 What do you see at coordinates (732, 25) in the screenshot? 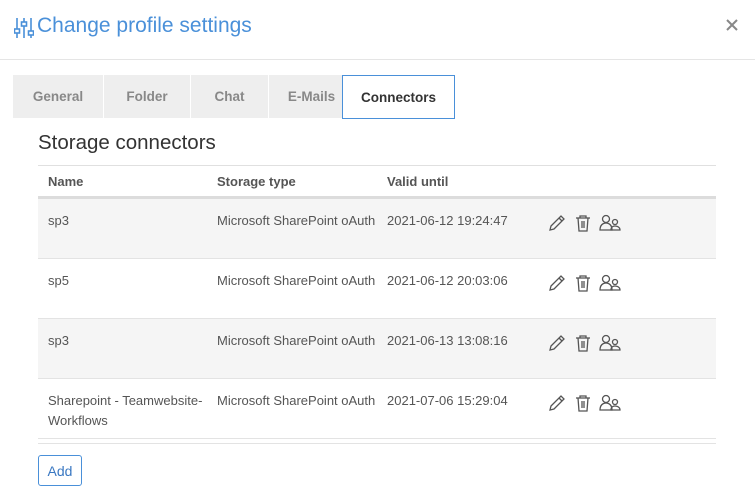
I see `close-icon` at bounding box center [732, 25].